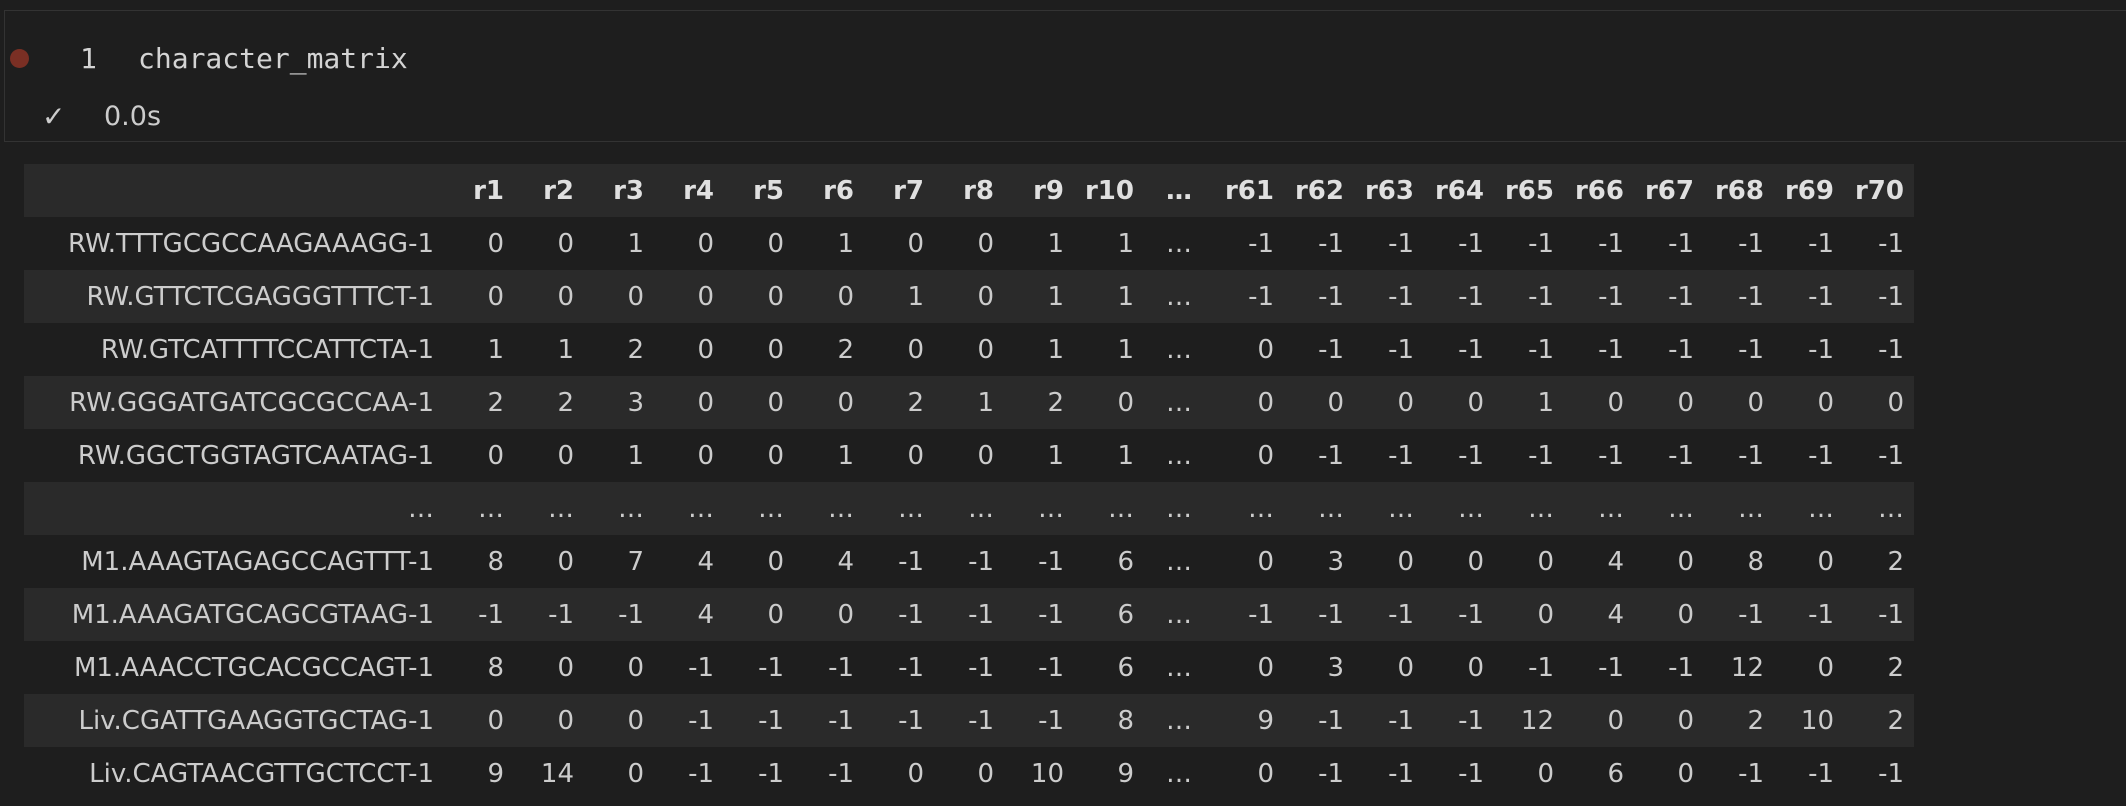 This screenshot has width=2126, height=806. What do you see at coordinates (1047, 773) in the screenshot?
I see `table-cell: 10` at bounding box center [1047, 773].